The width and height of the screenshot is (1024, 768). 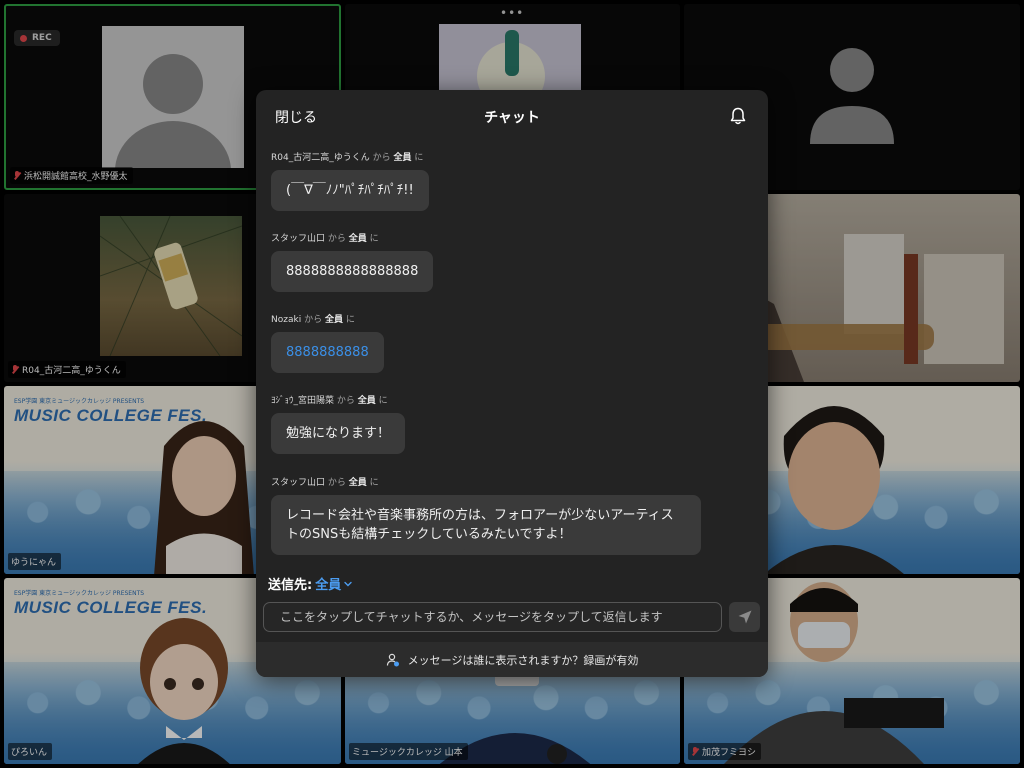 What do you see at coordinates (350, 190) in the screenshot?
I see `message-bubble: (￣∇￣ﾉﾉ"ﾊﾟﾁﾊﾟﾁﾊﾟﾁ!!` at bounding box center [350, 190].